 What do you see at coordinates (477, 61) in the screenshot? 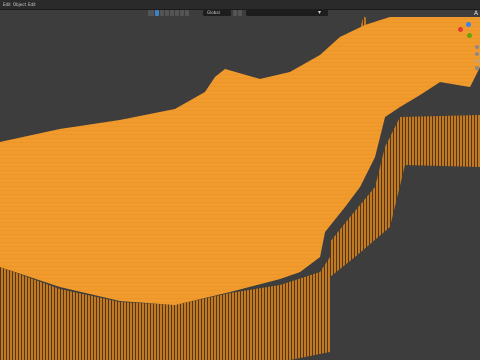
I see `camera-nav-icon` at bounding box center [477, 61].